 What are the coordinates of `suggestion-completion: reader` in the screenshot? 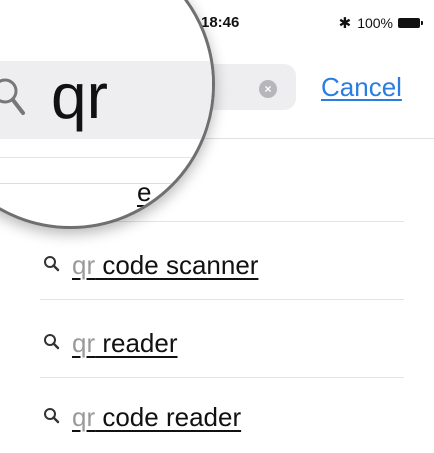 It's located at (136, 342).